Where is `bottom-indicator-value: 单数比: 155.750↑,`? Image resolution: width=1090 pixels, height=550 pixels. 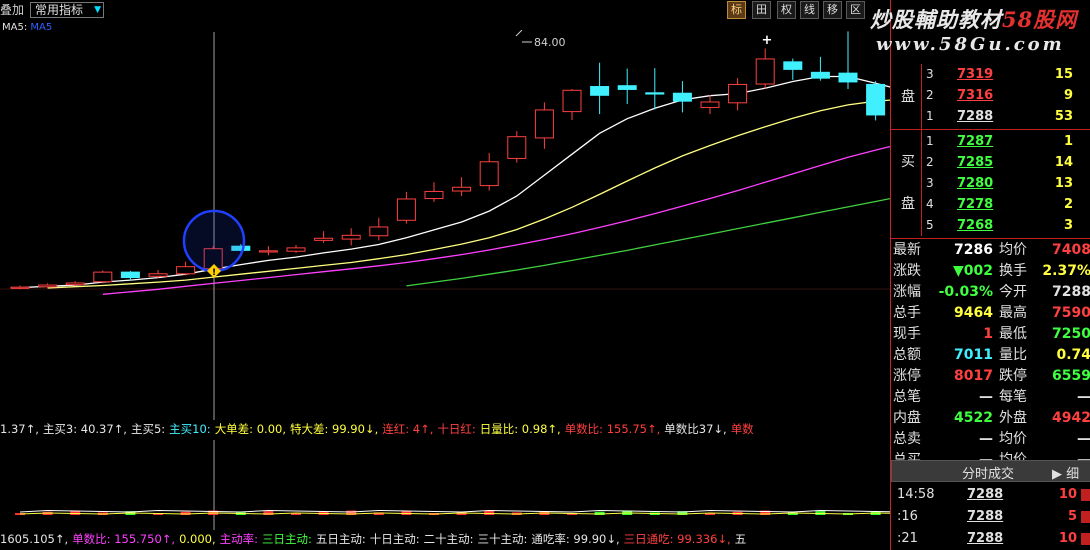
bottom-indicator-value: 单数比: 155.750↑, is located at coordinates (124, 539).